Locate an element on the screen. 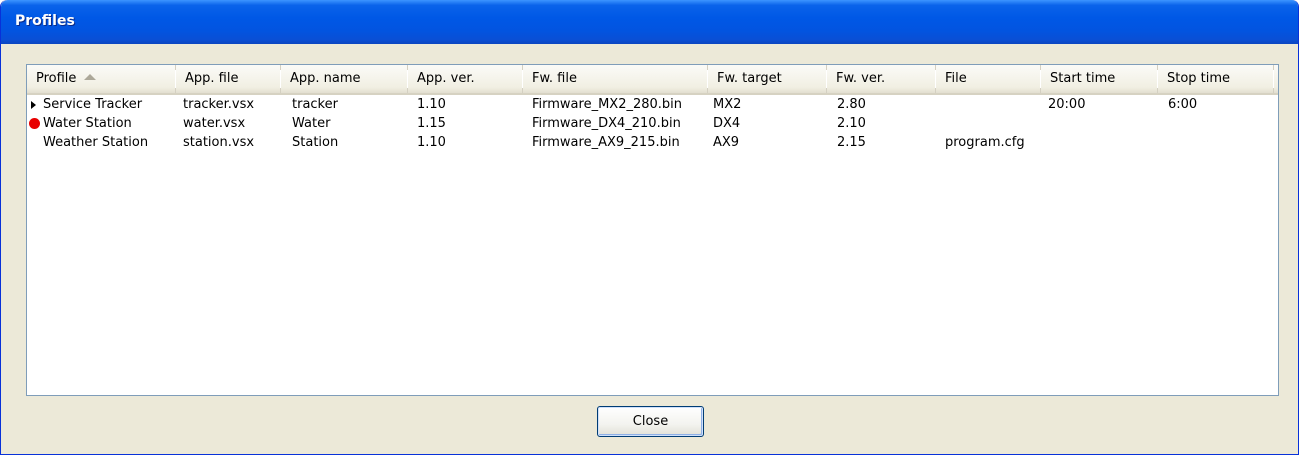 Image resolution: width=1299 pixels, height=455 pixels. cell-app-file: water.vsx is located at coordinates (214, 123).